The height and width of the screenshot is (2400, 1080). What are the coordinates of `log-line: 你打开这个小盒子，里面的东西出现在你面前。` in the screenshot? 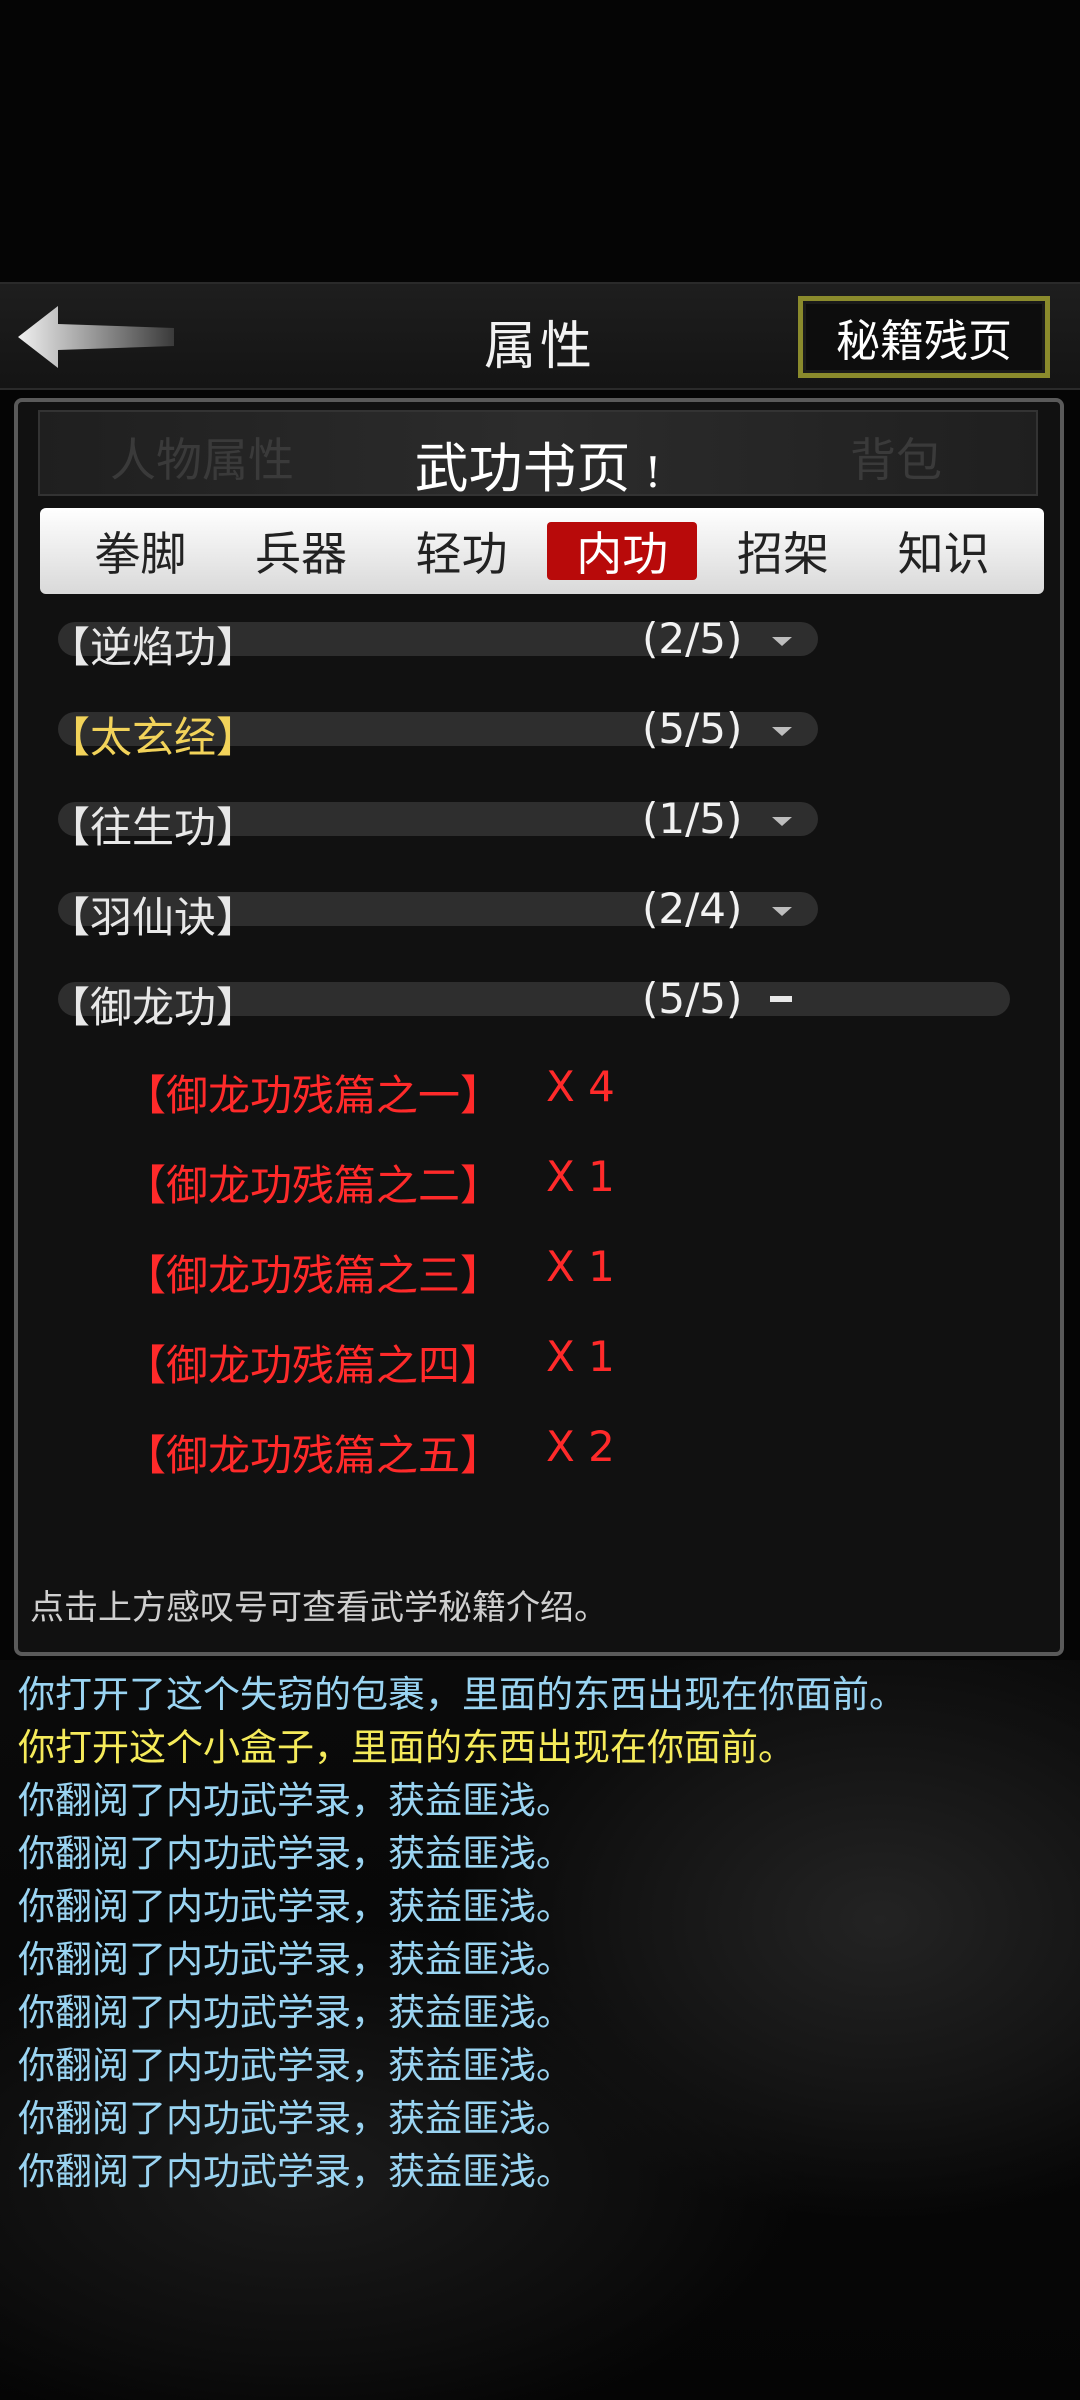 It's located at (406, 1747).